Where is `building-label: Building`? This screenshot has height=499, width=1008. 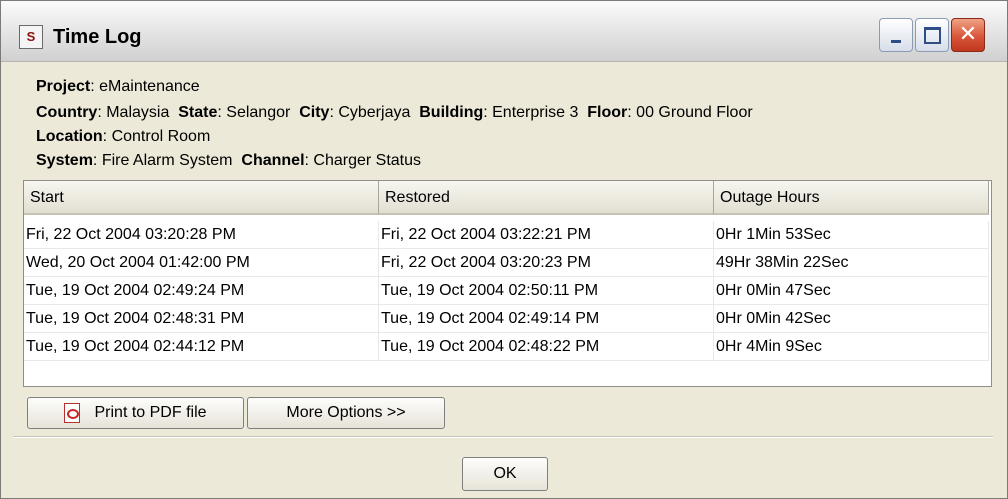
building-label: Building is located at coordinates (451, 112).